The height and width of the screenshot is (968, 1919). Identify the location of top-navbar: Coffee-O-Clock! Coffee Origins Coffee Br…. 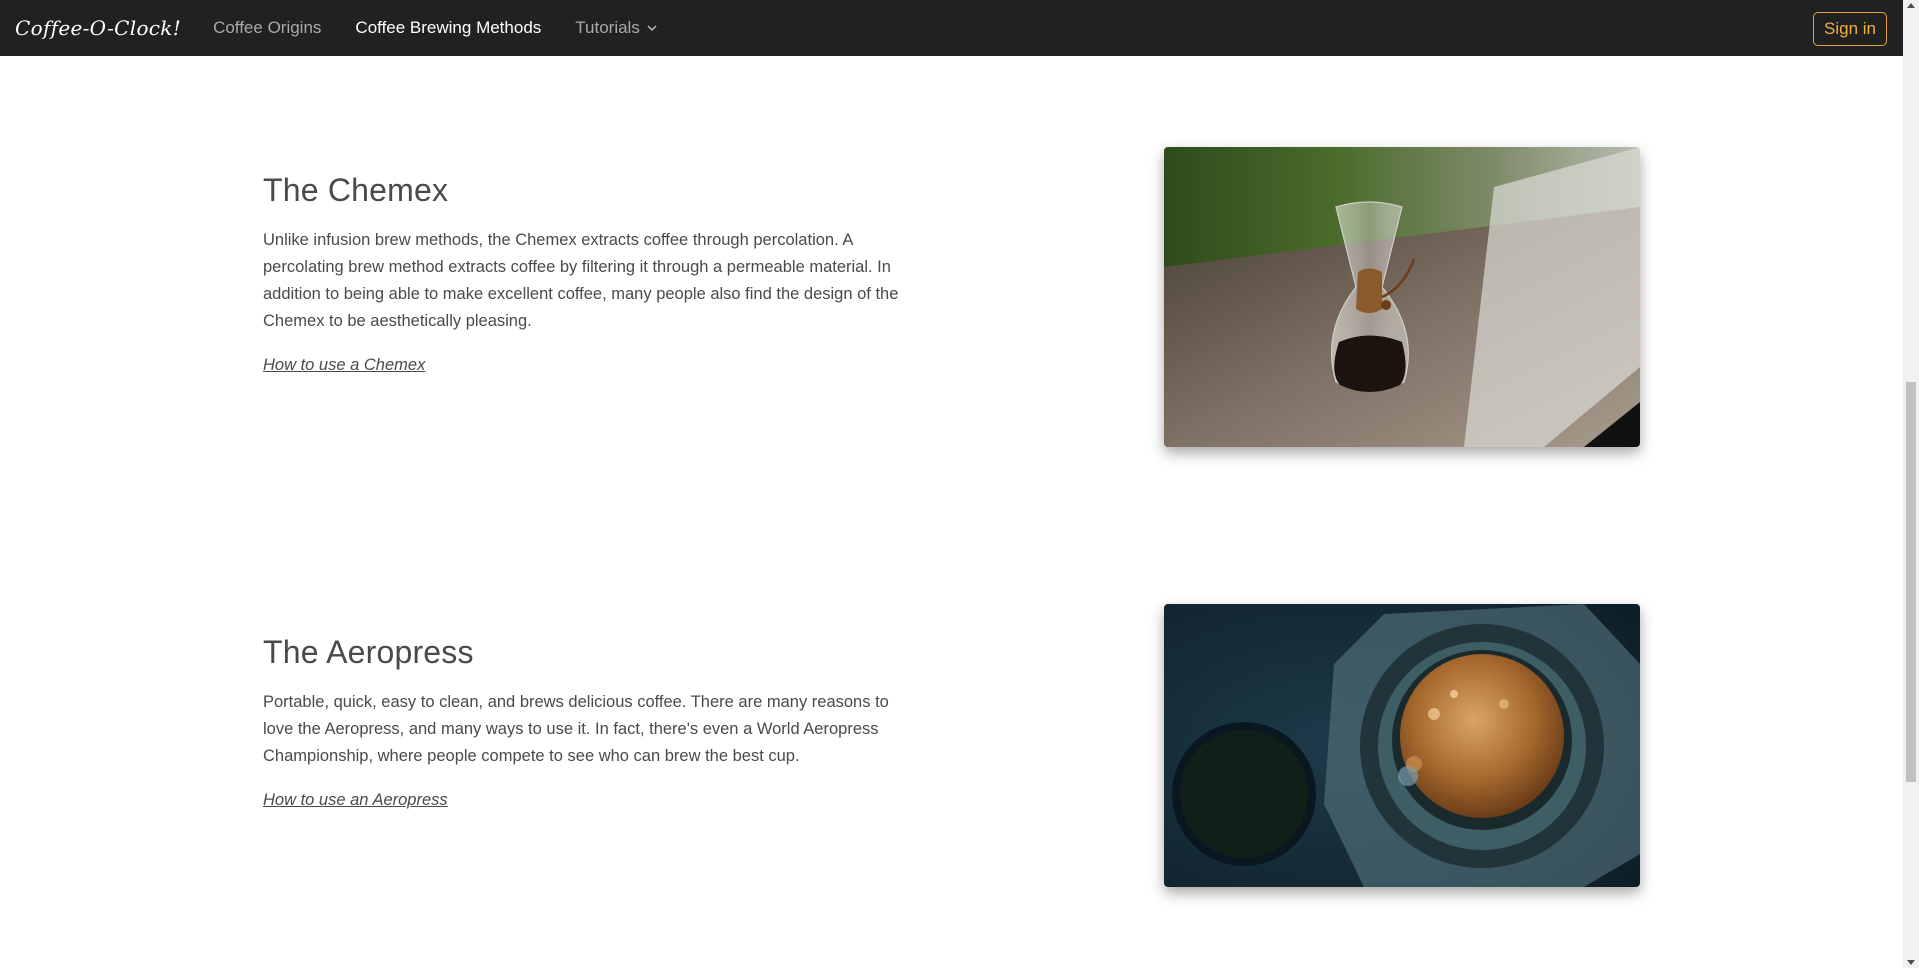
(951, 28).